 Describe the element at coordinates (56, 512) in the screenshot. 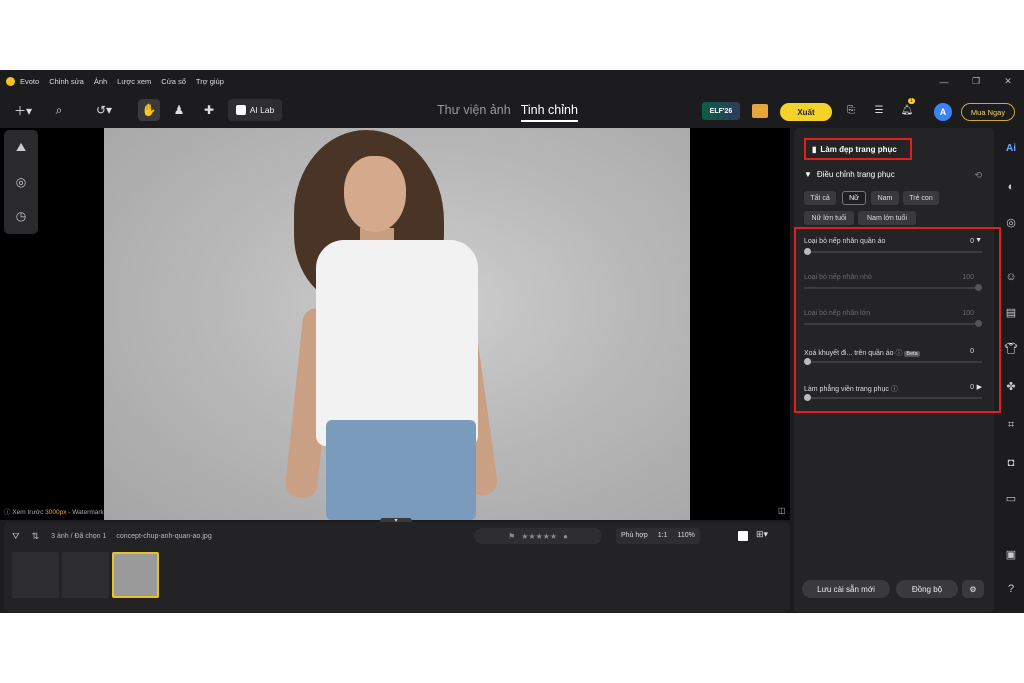

I see `watermark-size: 3000px` at that location.